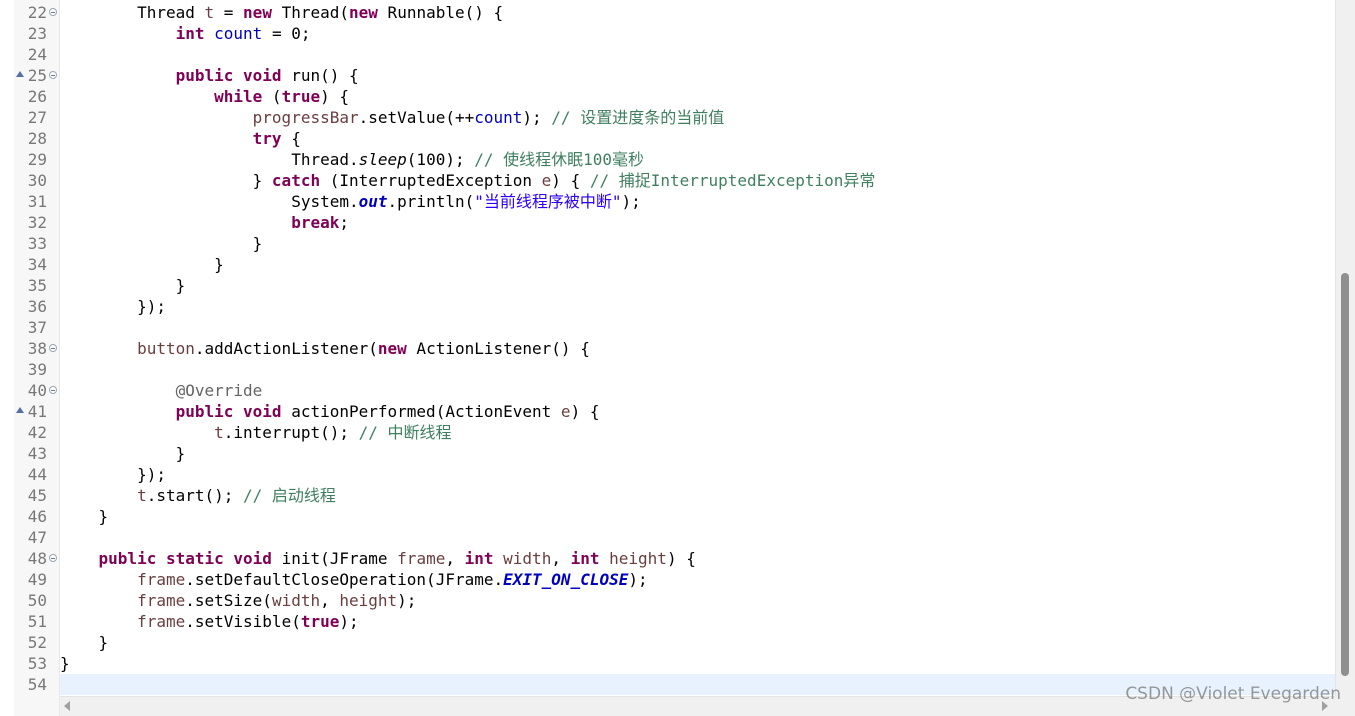 The width and height of the screenshot is (1355, 716). What do you see at coordinates (566, 579) in the screenshot?
I see `code-token: EXIT_ON_CLOSE` at bounding box center [566, 579].